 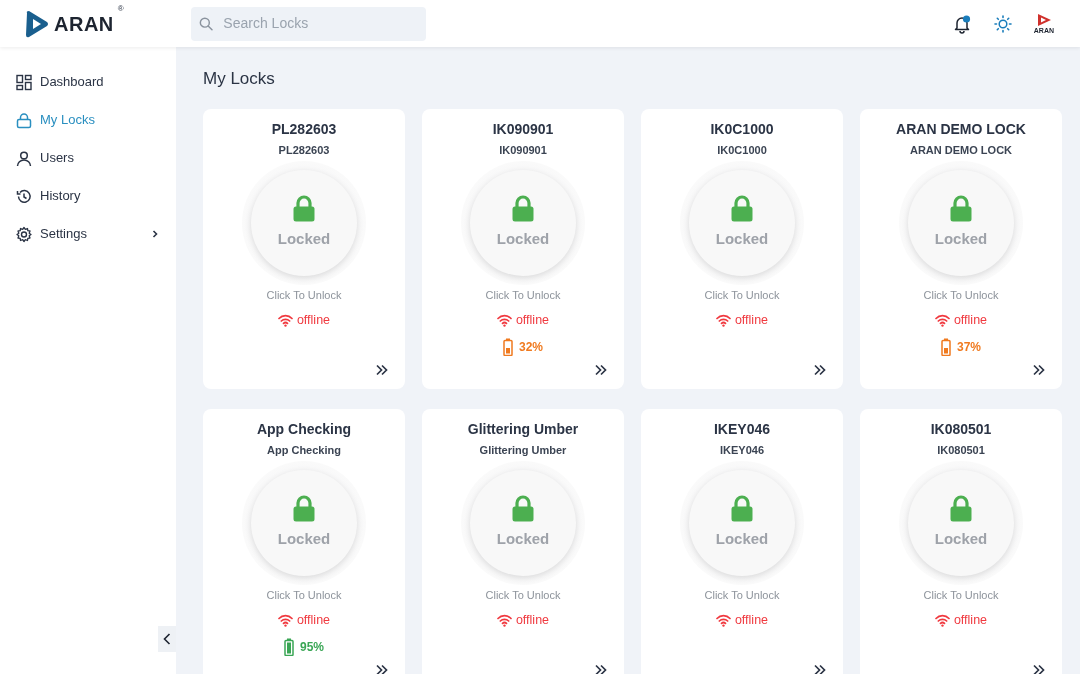 I want to click on history-icon, so click(x=24, y=196).